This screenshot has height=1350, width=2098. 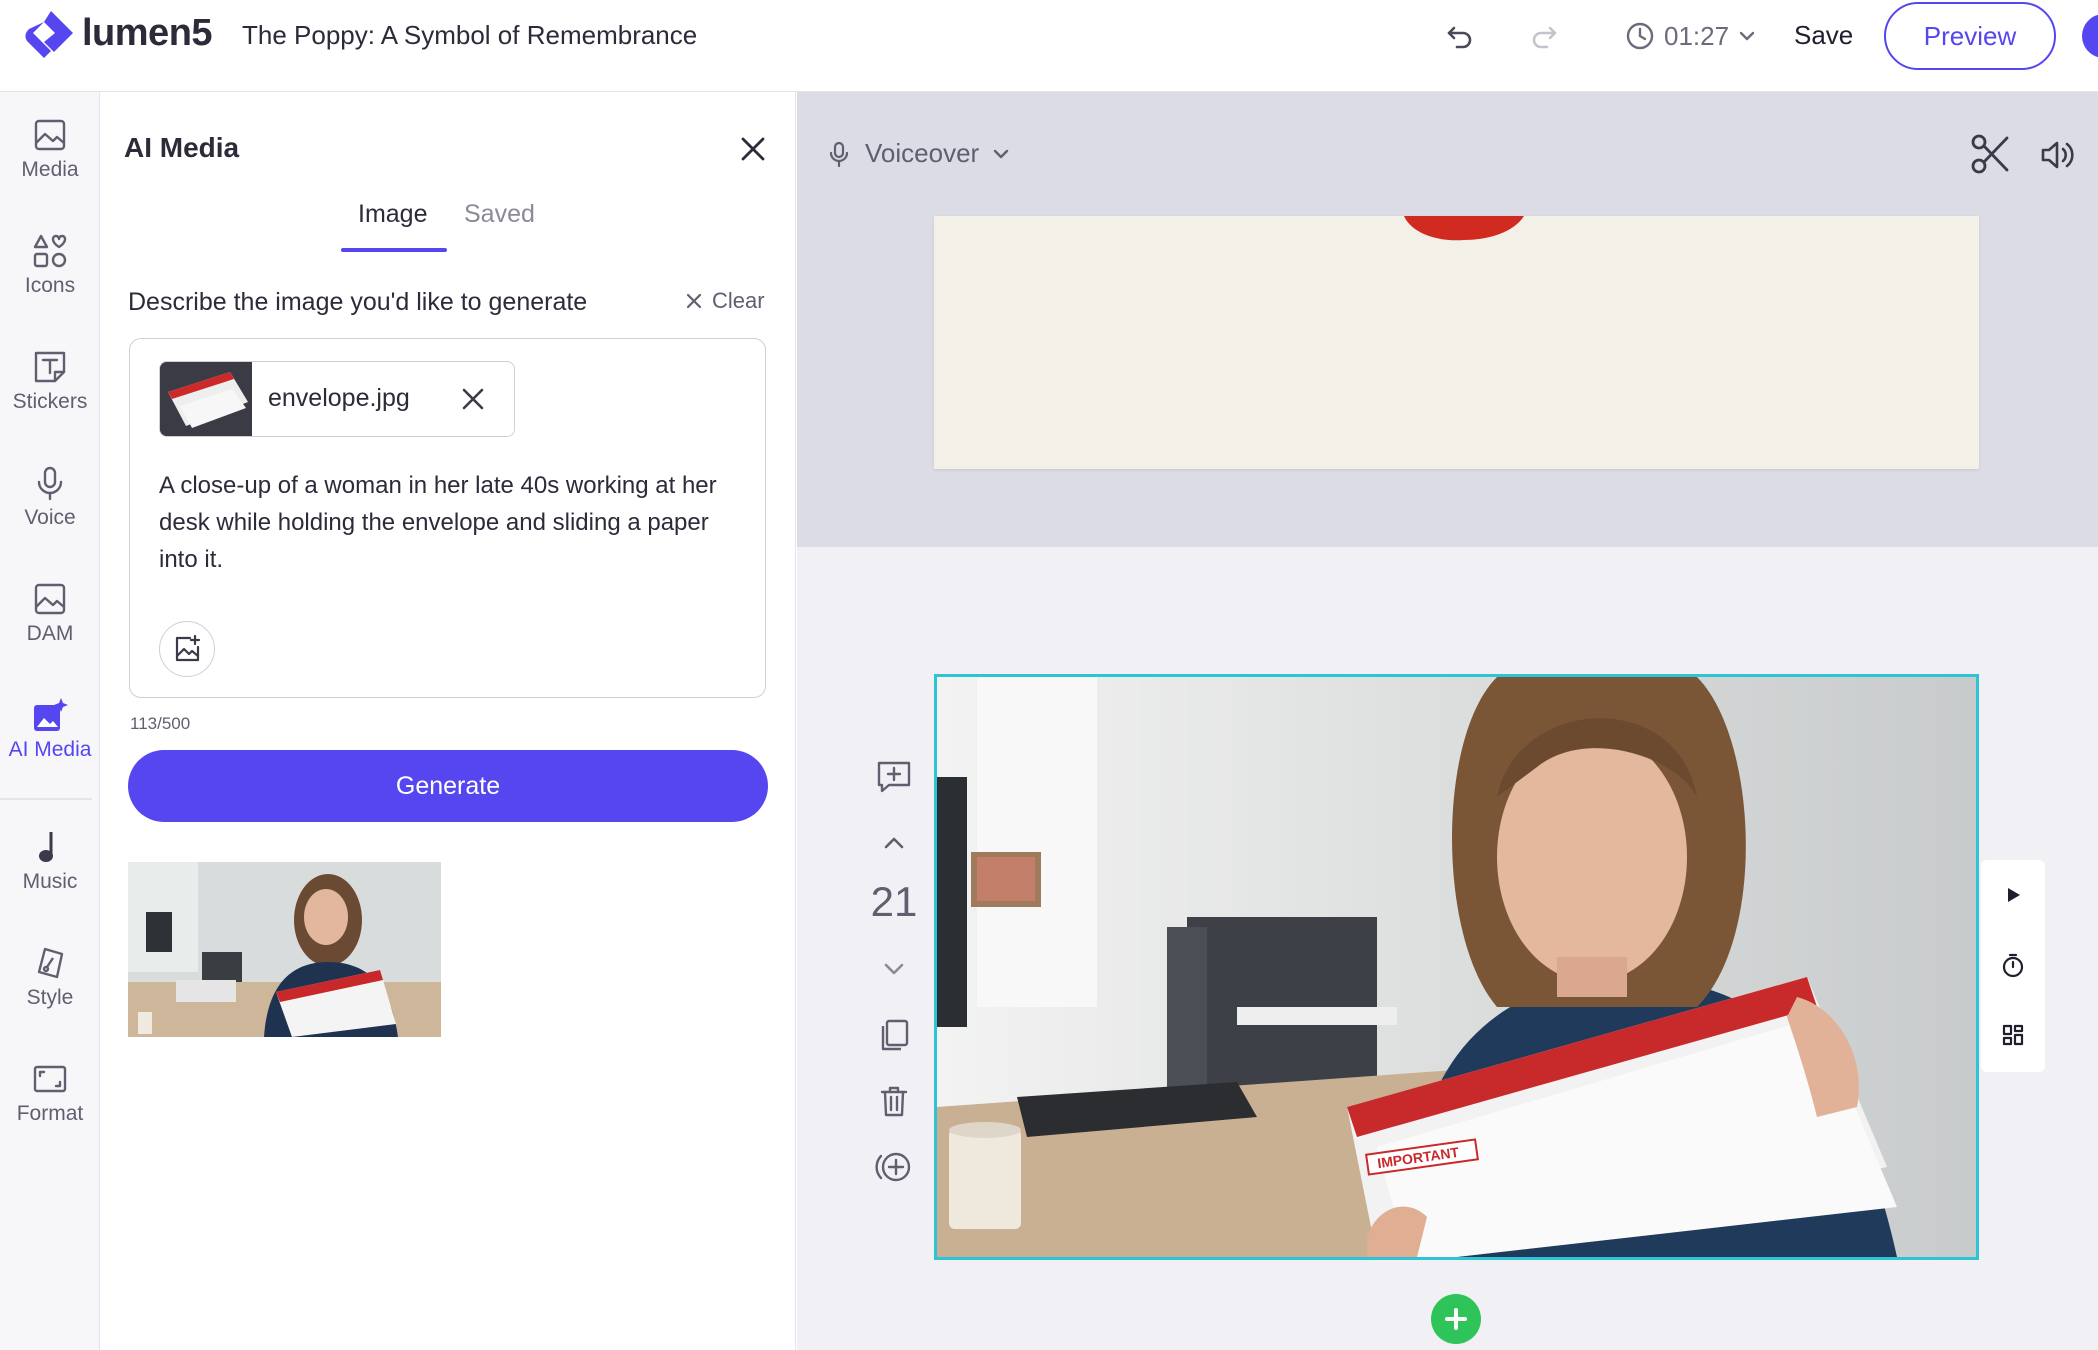 I want to click on brand-name: lumen5, so click(x=147, y=33).